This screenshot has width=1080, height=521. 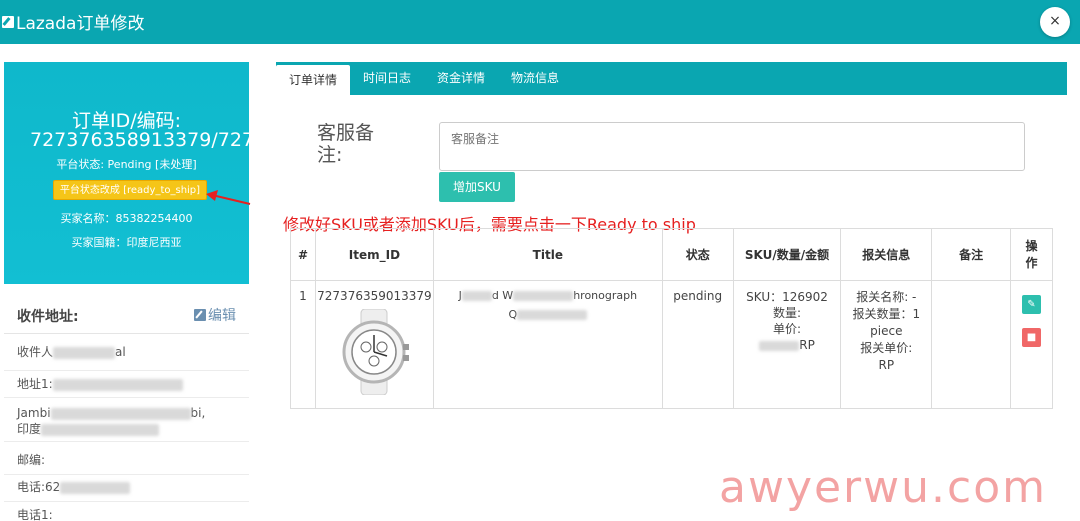 What do you see at coordinates (547, 344) in the screenshot?
I see `title-cell: Jd Whronograph Q` at bounding box center [547, 344].